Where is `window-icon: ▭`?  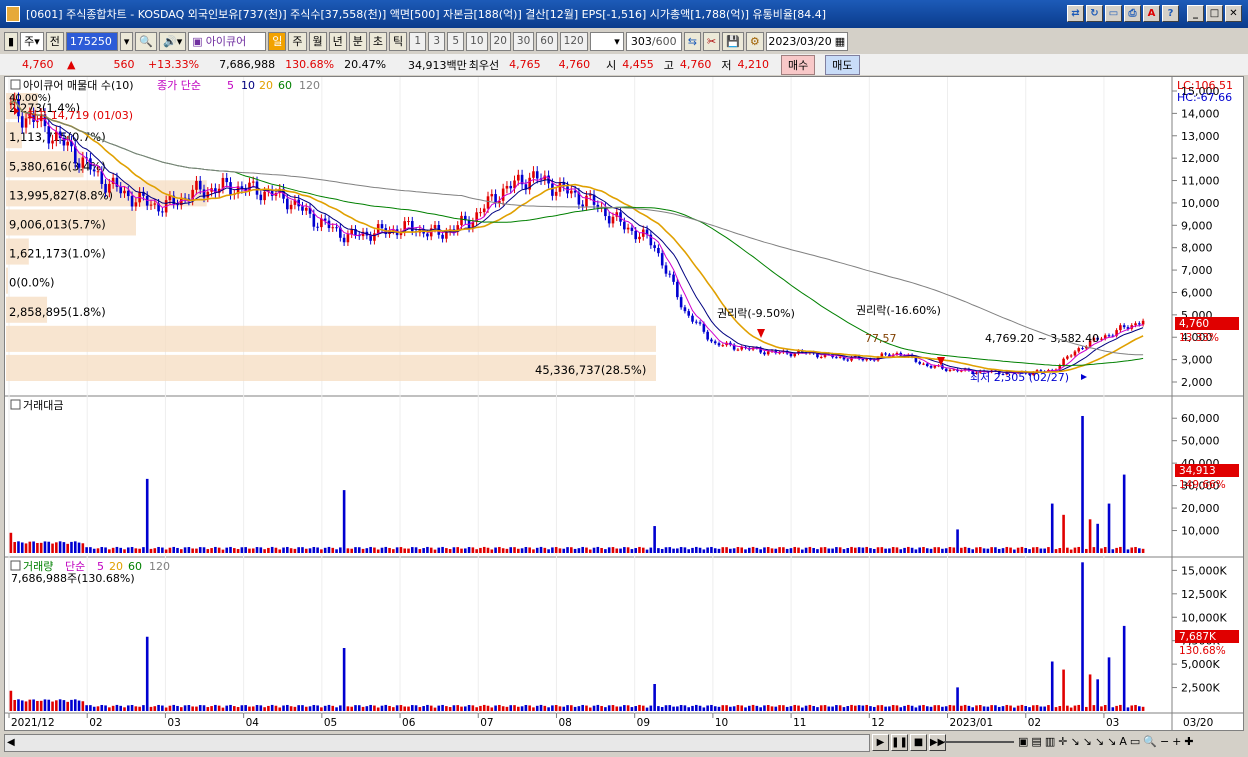
window-icon: ▭ is located at coordinates (1113, 13).